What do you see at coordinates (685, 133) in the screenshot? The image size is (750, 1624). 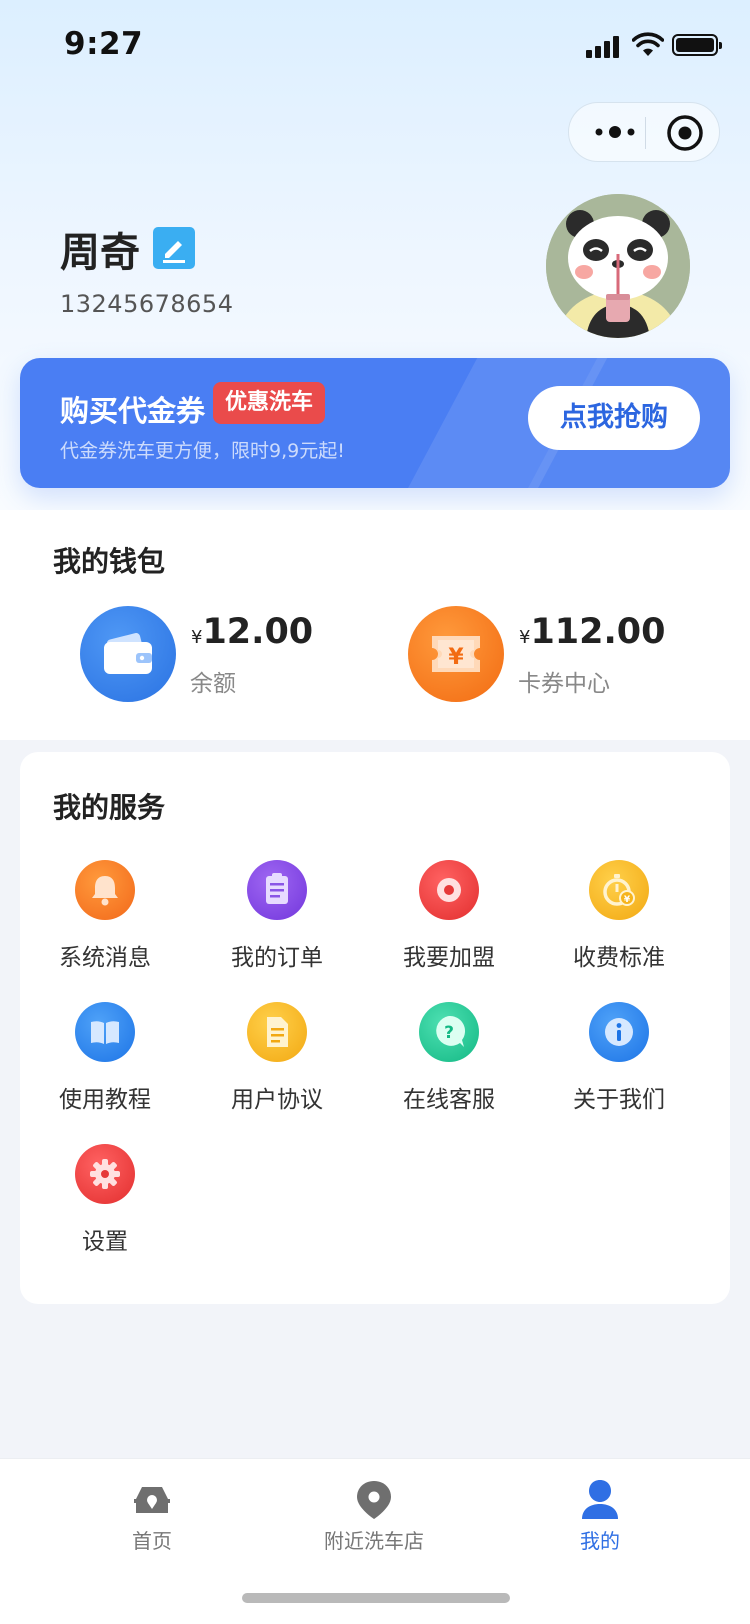 I see `close-target-icon` at bounding box center [685, 133].